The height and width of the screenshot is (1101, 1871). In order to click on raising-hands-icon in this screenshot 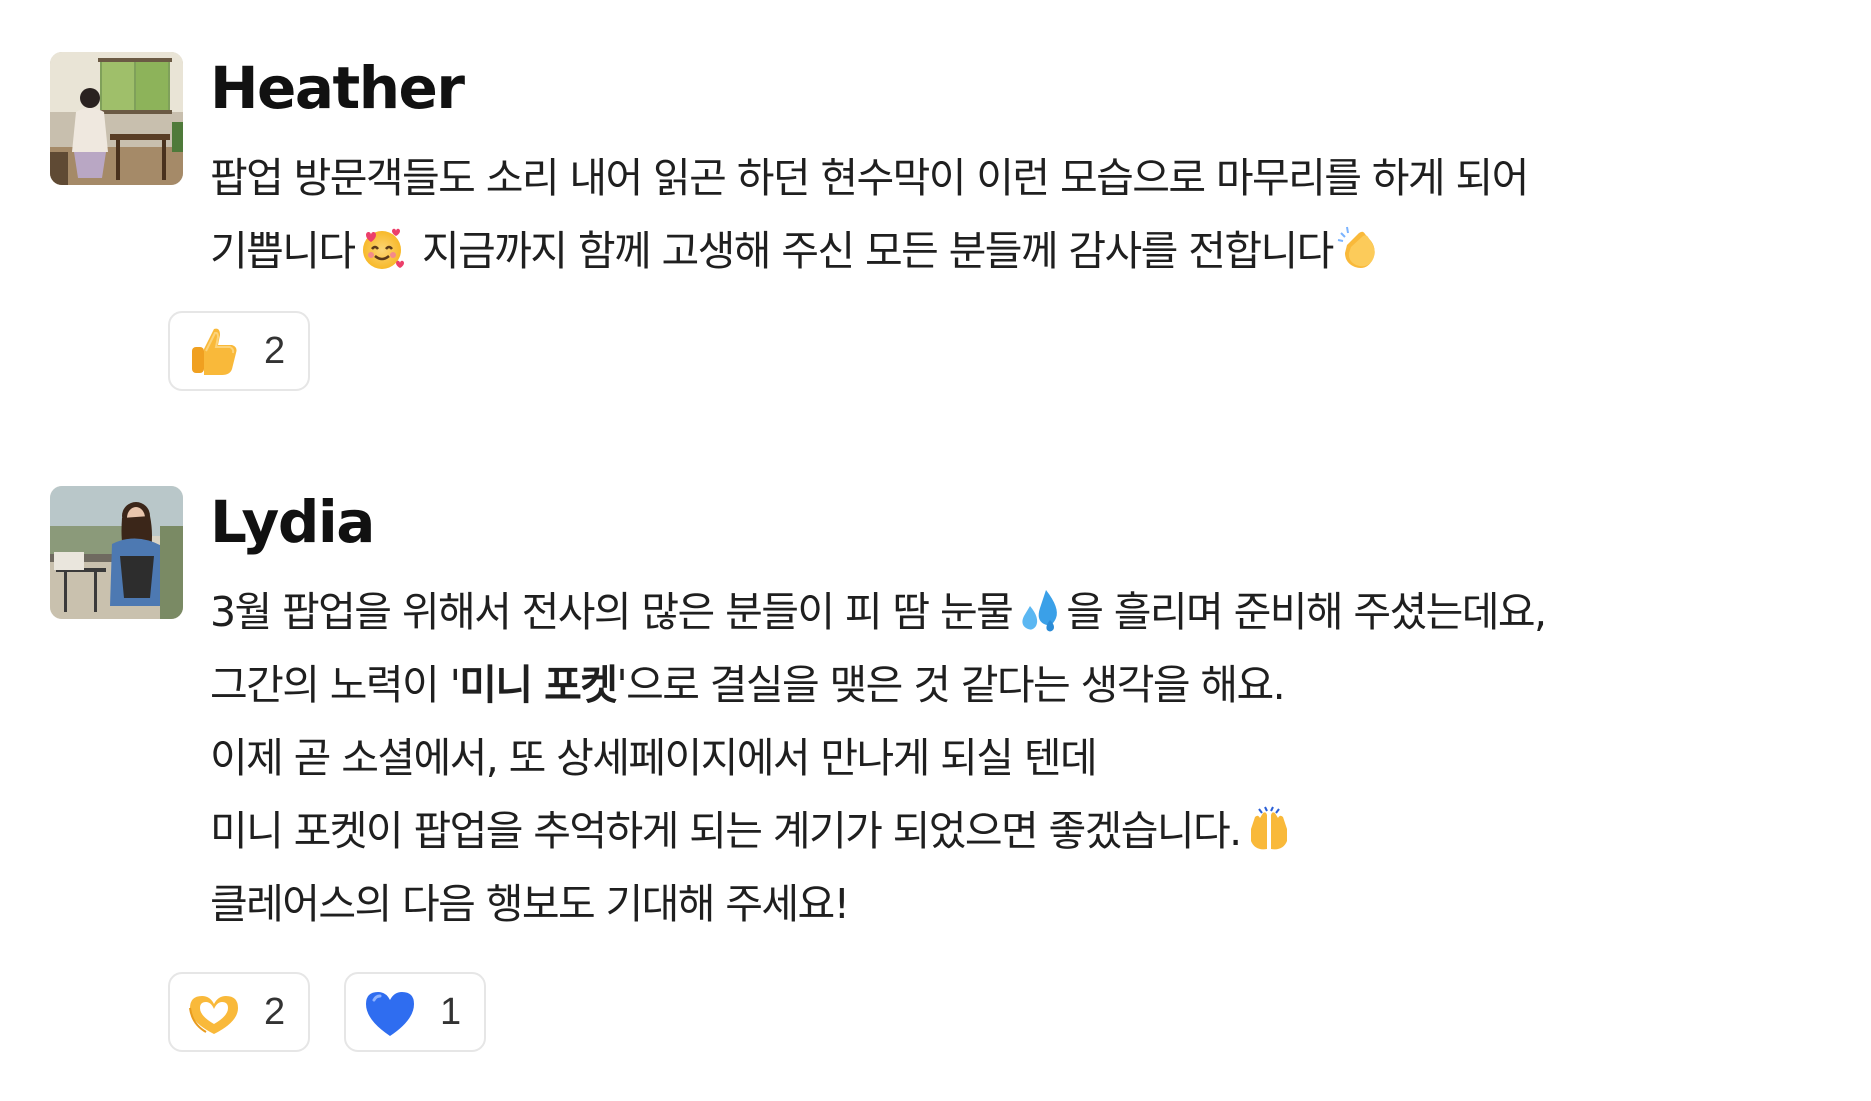, I will do `click(1269, 839)`.